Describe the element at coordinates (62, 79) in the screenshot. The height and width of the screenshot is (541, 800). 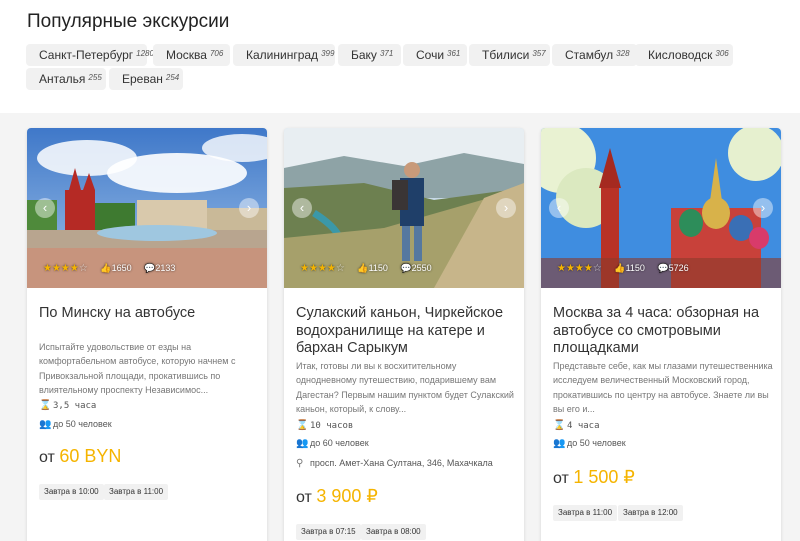
I see `city-name: Анталья` at that location.